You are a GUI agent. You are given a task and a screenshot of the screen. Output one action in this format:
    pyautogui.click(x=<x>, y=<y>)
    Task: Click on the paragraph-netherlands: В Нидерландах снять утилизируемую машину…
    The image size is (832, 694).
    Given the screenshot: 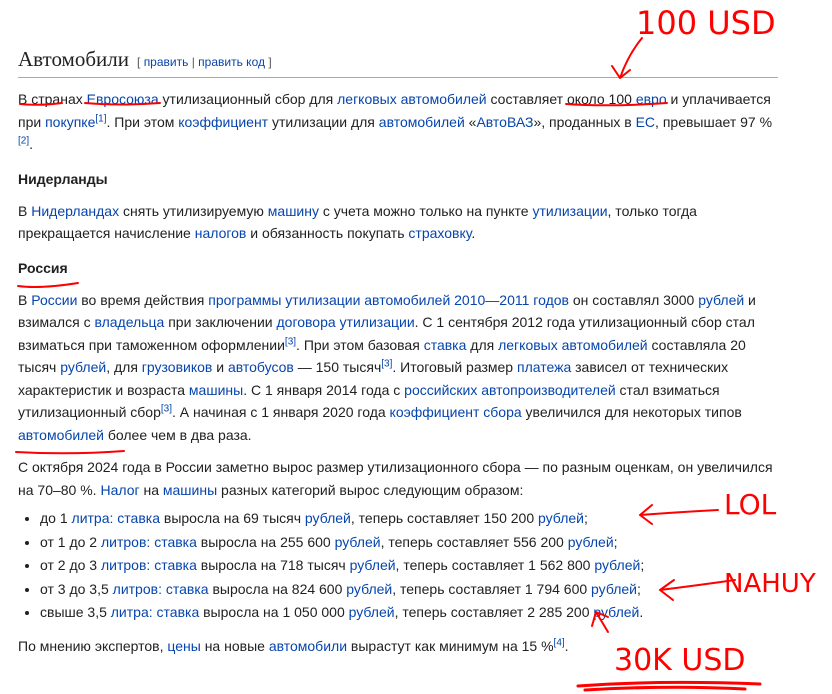 What is the action you would take?
    pyautogui.click(x=357, y=222)
    